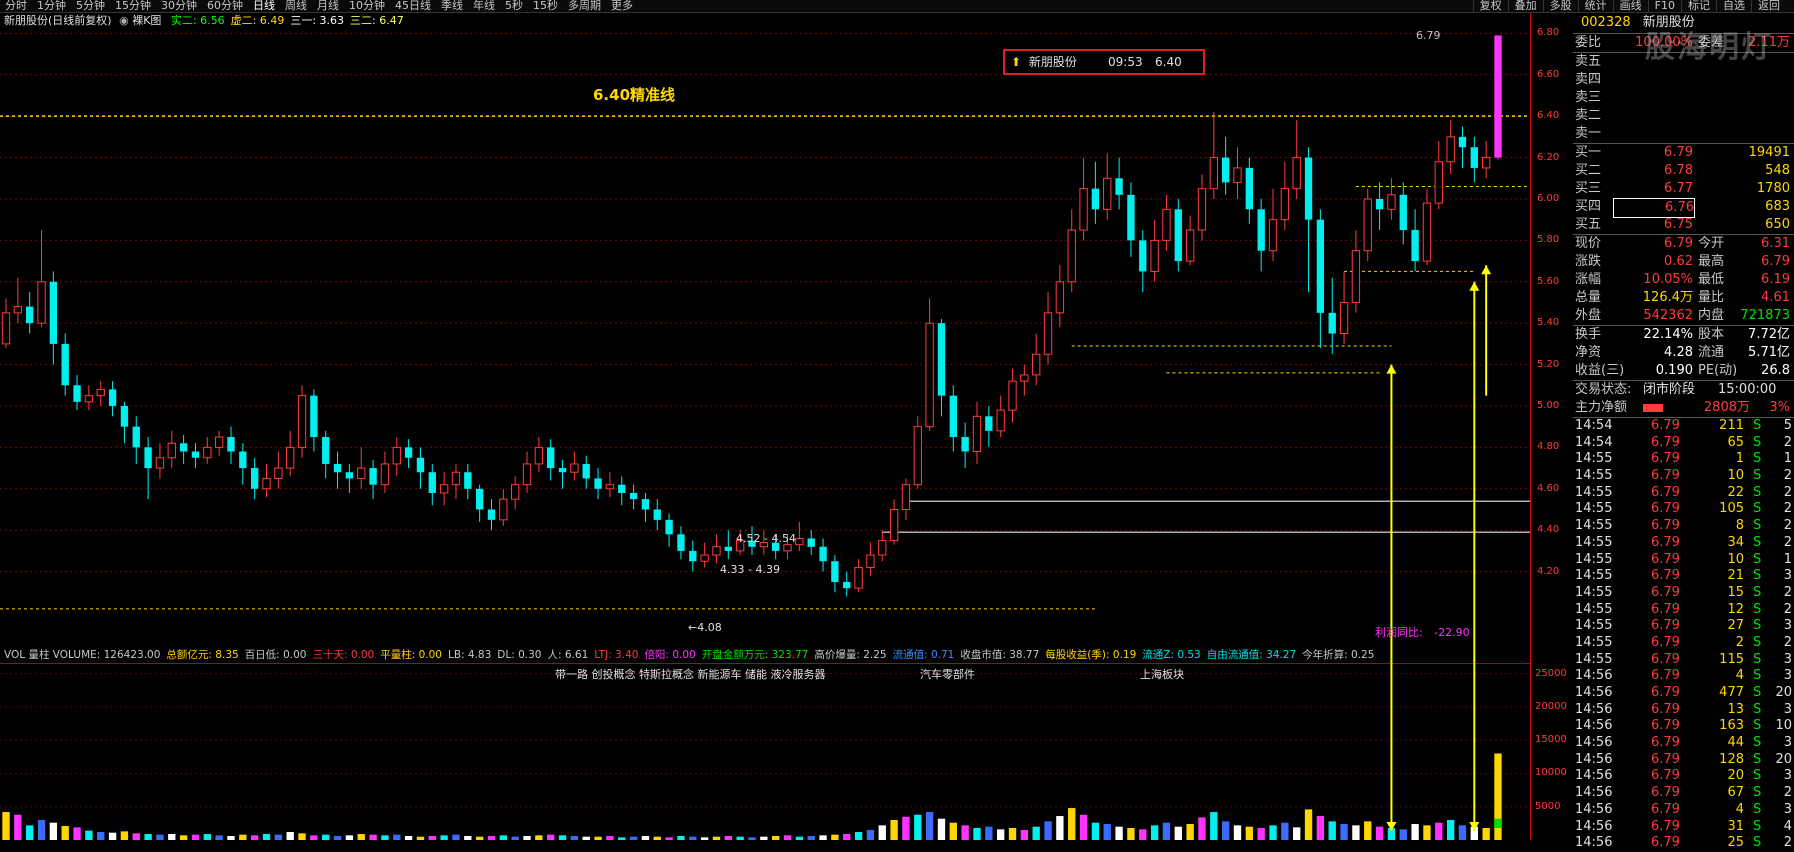 This screenshot has height=852, width=1794. I want to click on arrow-head, so click(1391, 369).